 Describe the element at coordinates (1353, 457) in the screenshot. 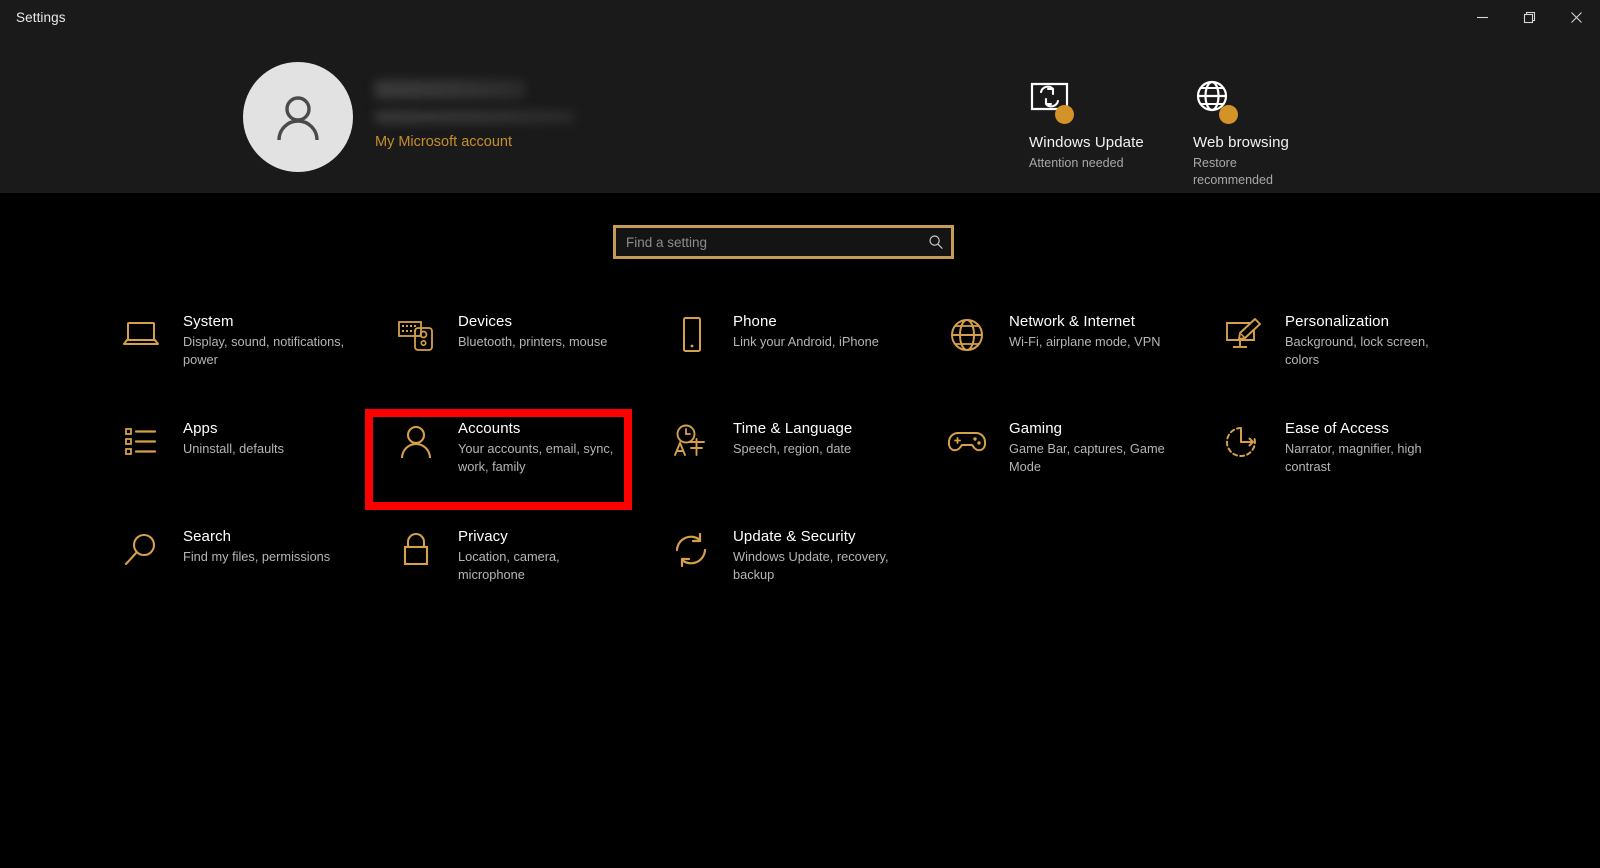

I see `tile-subtitle: Narrator, magnifier, high contrast` at that location.